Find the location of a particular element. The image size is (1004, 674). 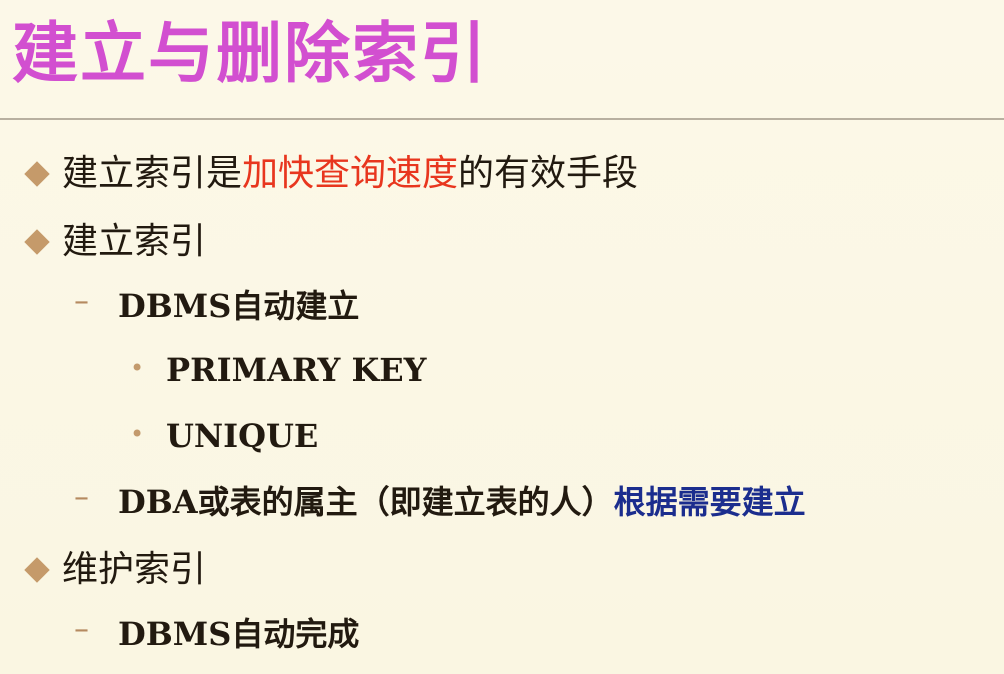

sub-sub-item-unique: UNIQUE is located at coordinates (242, 436).